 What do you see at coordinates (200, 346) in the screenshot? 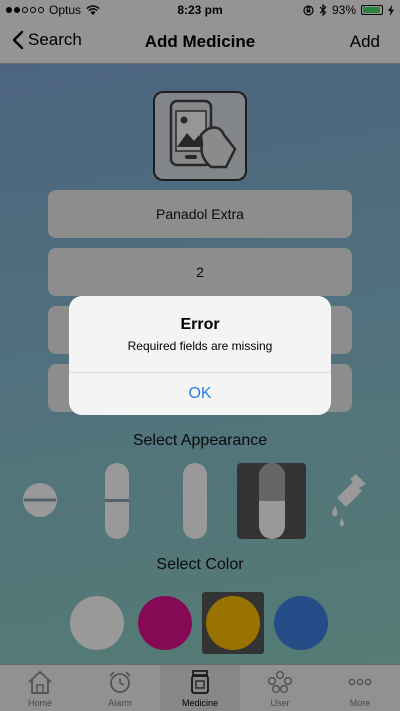
I see `alert-message: Required fields are missing` at bounding box center [200, 346].